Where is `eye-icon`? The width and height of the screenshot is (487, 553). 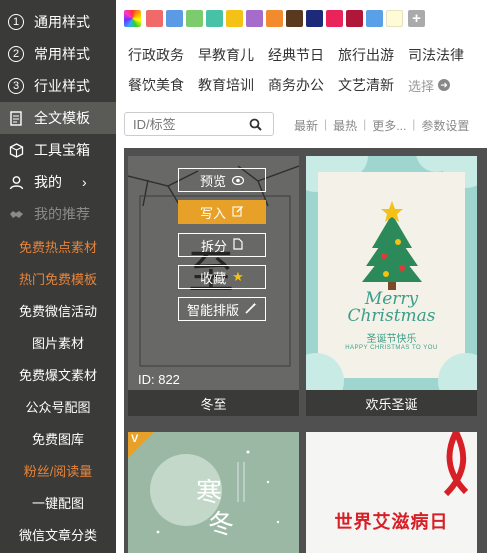 eye-icon is located at coordinates (238, 180).